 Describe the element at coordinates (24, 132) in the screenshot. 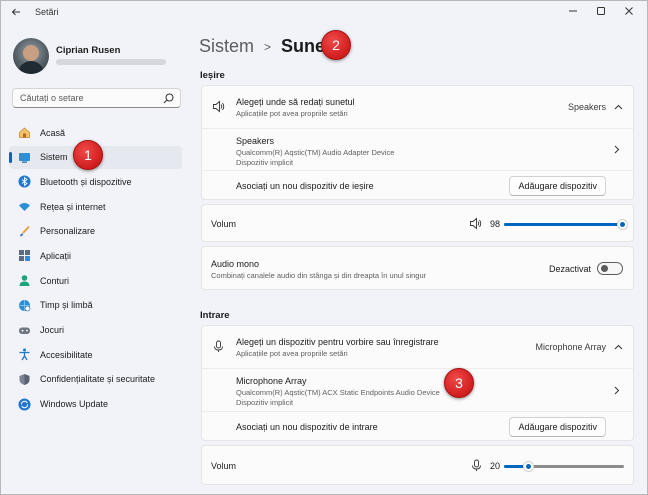

I see `home-icon` at that location.